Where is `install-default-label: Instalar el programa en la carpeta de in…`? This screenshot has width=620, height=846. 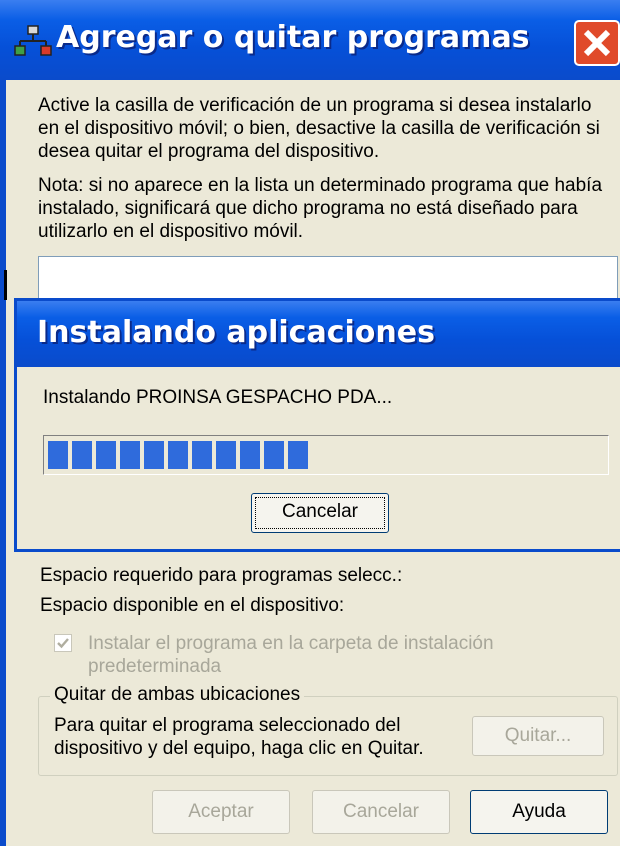
install-default-label: Instalar el programa en la carpeta de in… is located at coordinates (291, 655).